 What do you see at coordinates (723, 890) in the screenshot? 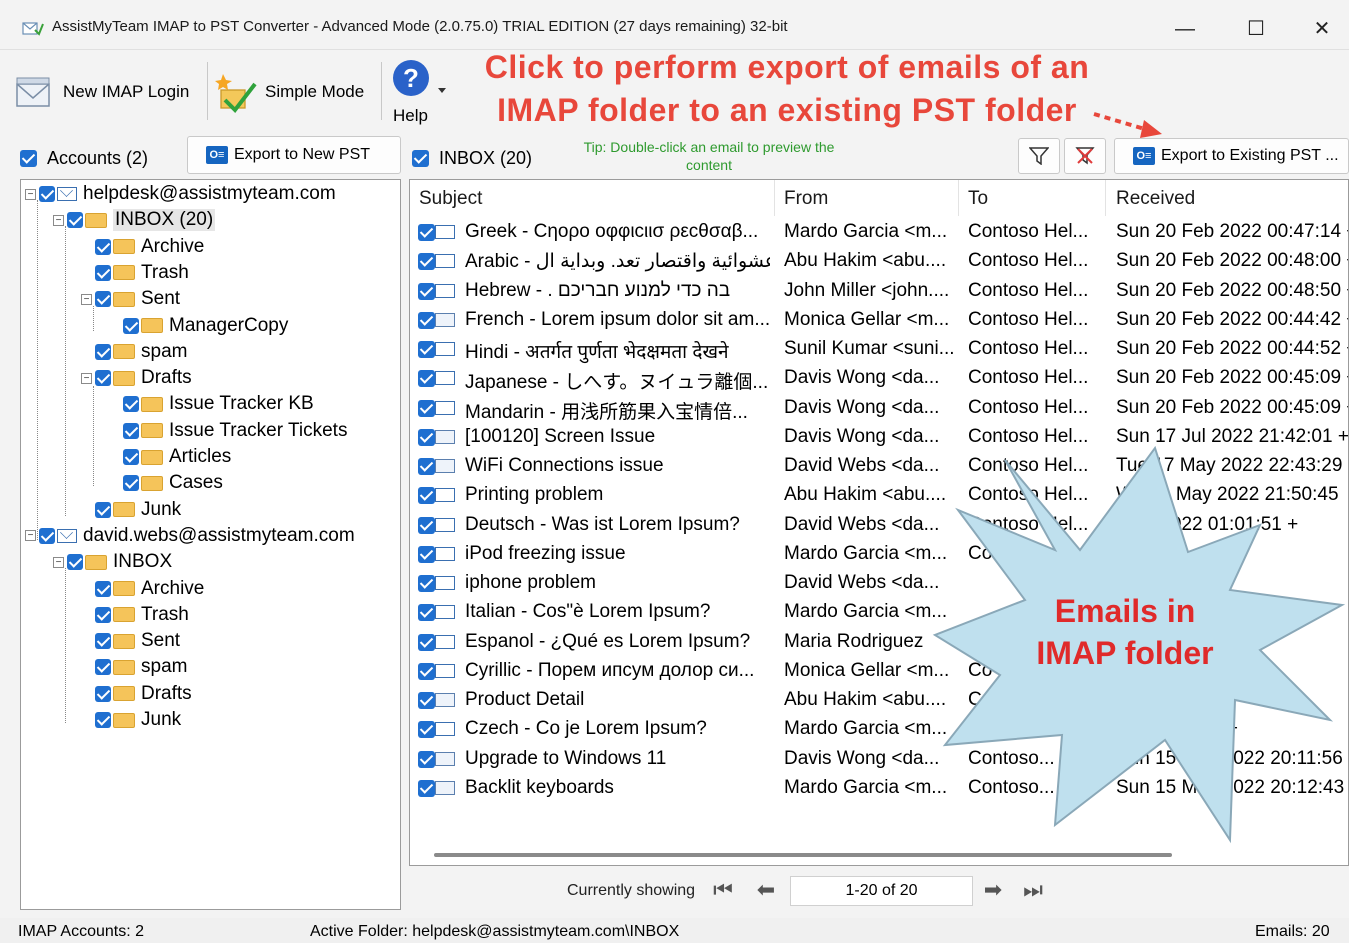
I see `first-page-icon: ⏮` at bounding box center [723, 890].